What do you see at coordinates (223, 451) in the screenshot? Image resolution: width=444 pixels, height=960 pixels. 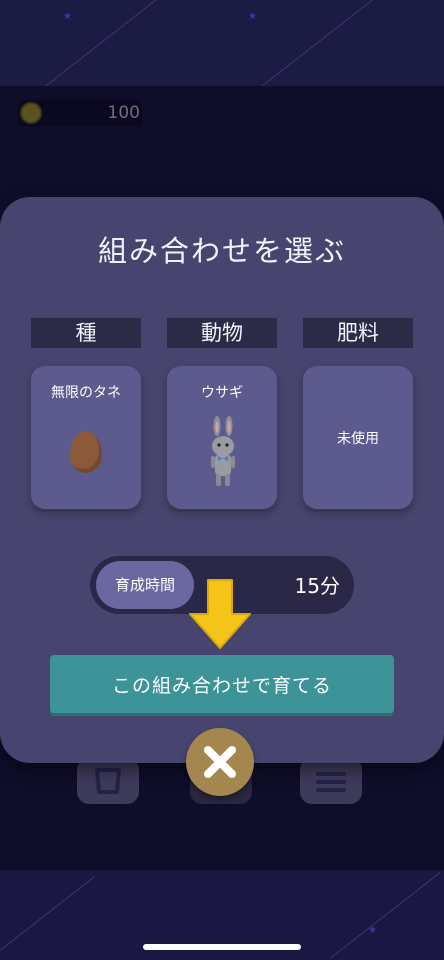 I see `rabbit-icon` at bounding box center [223, 451].